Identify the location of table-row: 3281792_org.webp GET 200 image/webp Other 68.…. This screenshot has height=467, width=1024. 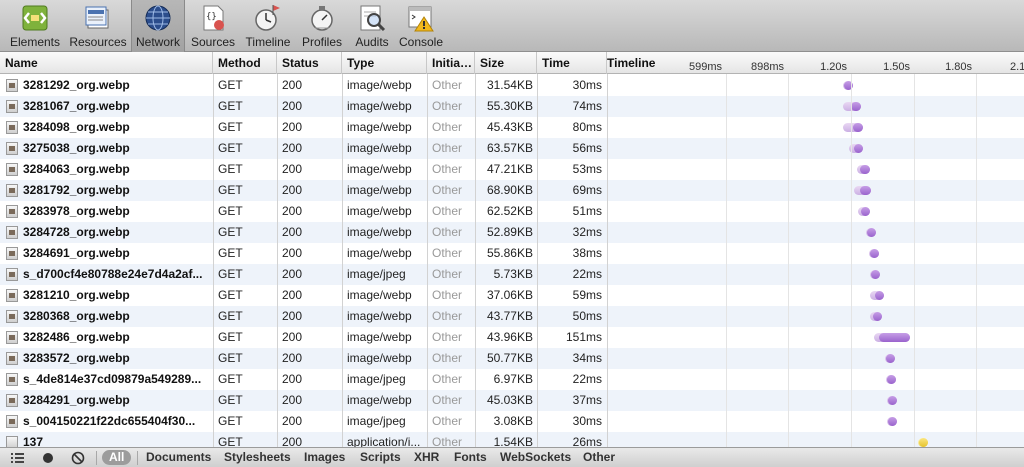
(512, 190).